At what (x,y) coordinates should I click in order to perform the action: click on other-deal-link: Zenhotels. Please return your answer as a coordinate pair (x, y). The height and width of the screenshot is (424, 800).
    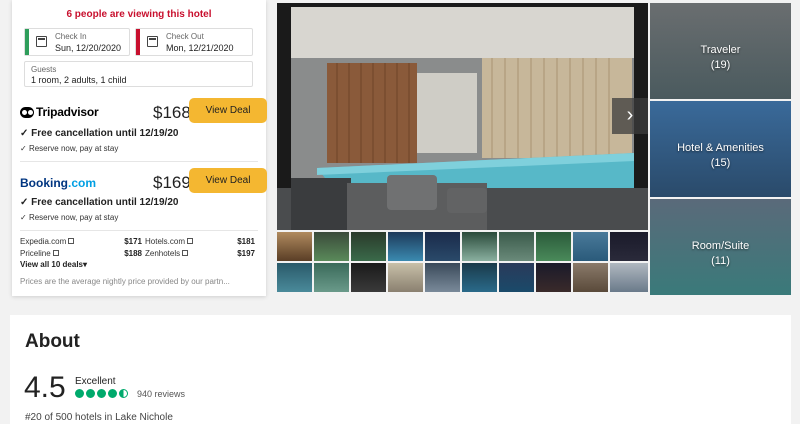
    Looking at the image, I should click on (167, 253).